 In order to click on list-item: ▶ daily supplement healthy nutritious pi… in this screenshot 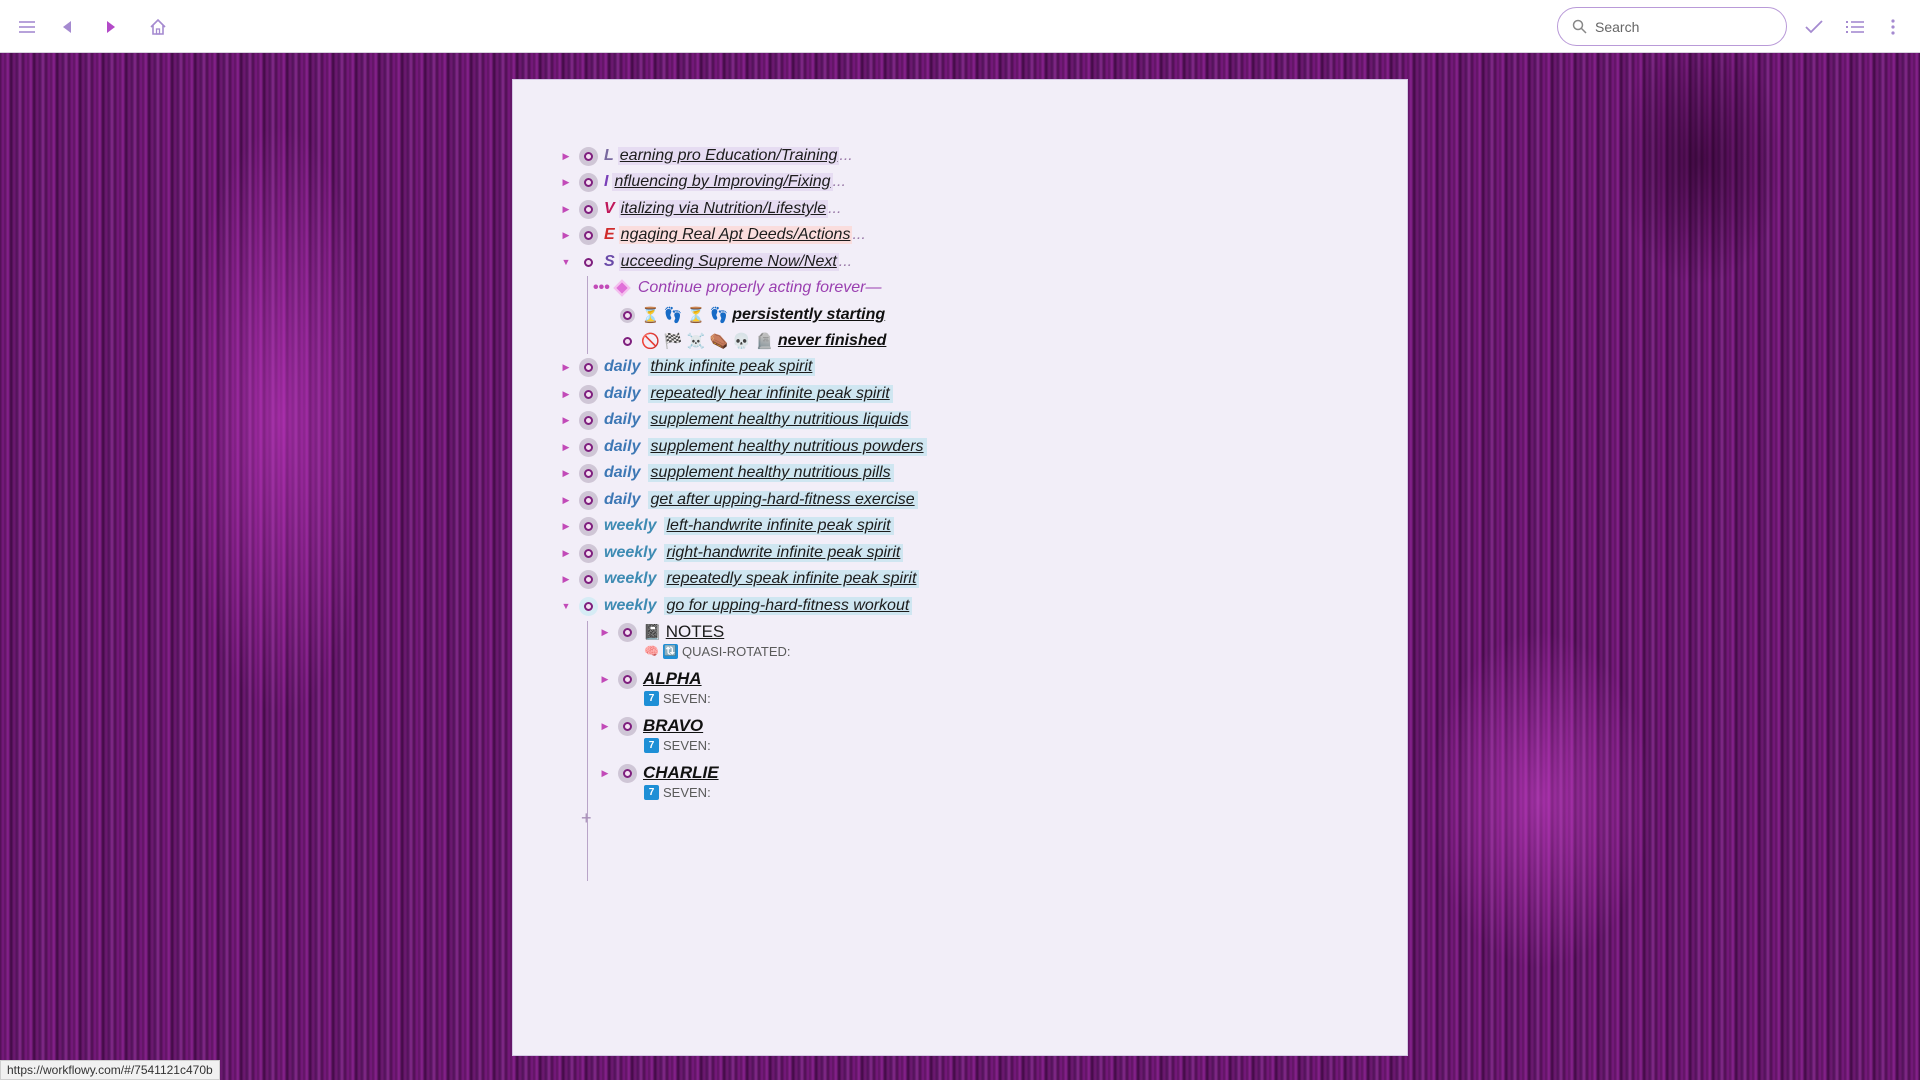, I will do `click(726, 473)`.